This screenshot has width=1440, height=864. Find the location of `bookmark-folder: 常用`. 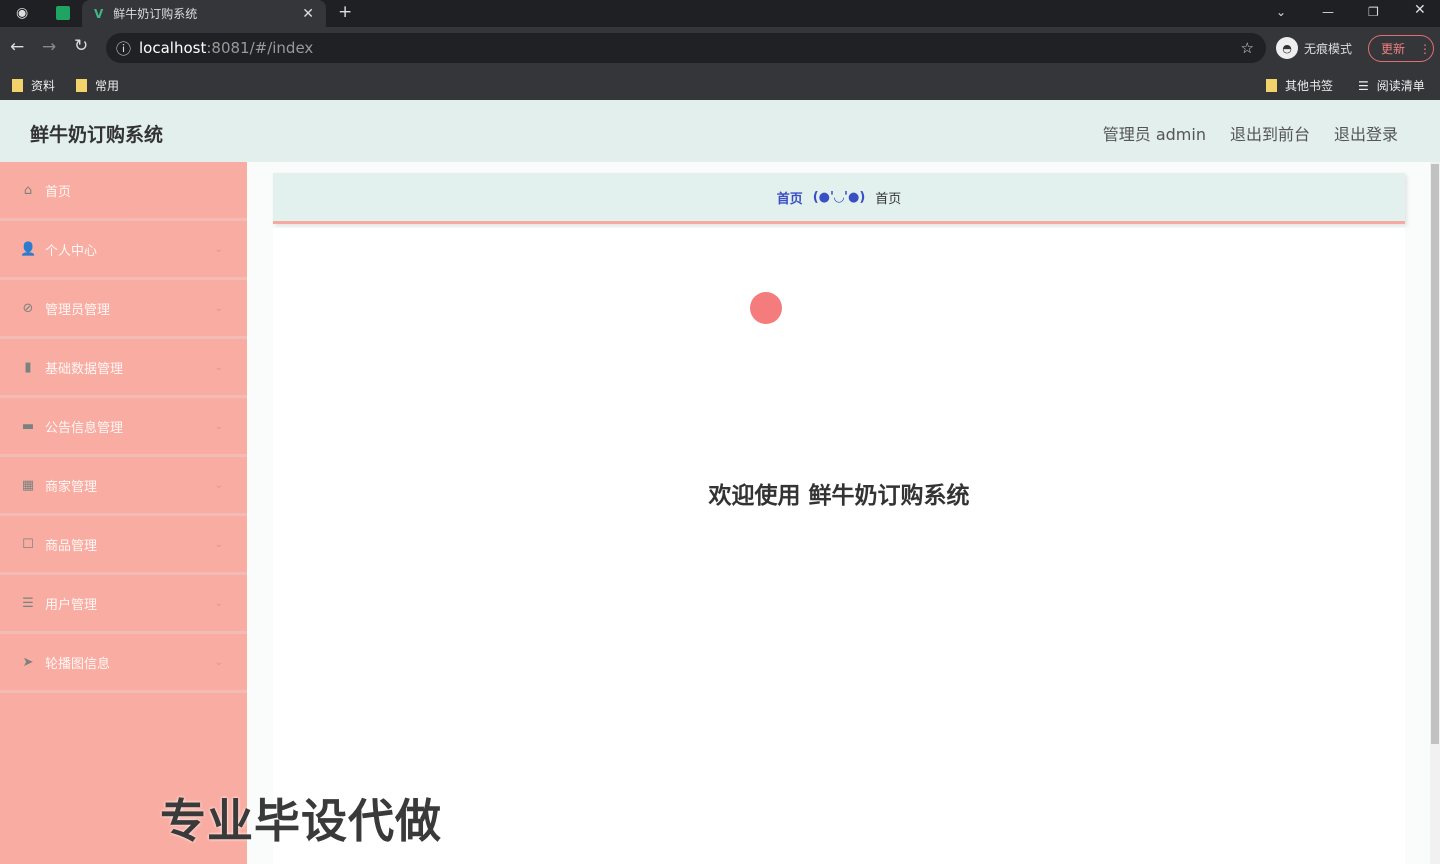

bookmark-folder: 常用 is located at coordinates (97, 85).